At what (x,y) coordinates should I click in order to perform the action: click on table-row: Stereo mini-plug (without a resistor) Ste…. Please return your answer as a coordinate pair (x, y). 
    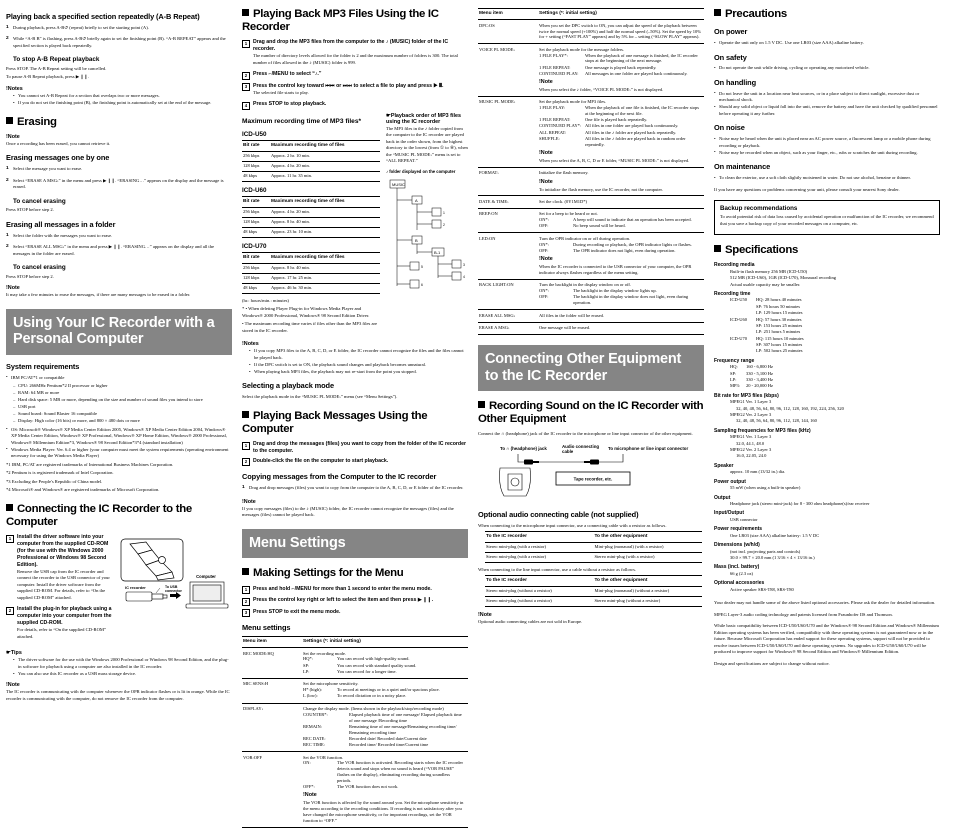
    Looking at the image, I should click on (593, 601).